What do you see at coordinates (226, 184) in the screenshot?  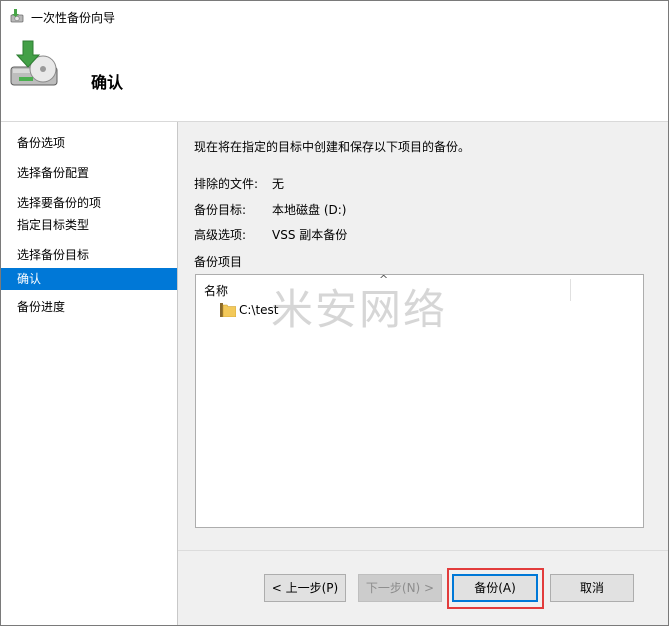 I see `excluded-files-label: 排除的文件:` at bounding box center [226, 184].